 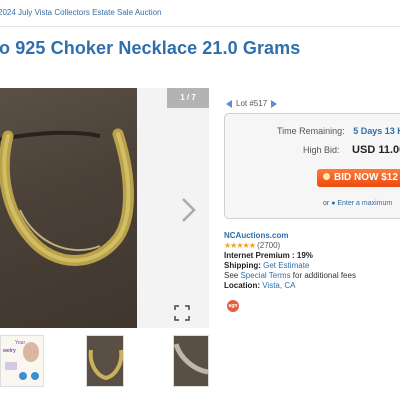 I want to click on page-title: o 925 Choker Necklace 21.0 Grams, so click(x=150, y=48).